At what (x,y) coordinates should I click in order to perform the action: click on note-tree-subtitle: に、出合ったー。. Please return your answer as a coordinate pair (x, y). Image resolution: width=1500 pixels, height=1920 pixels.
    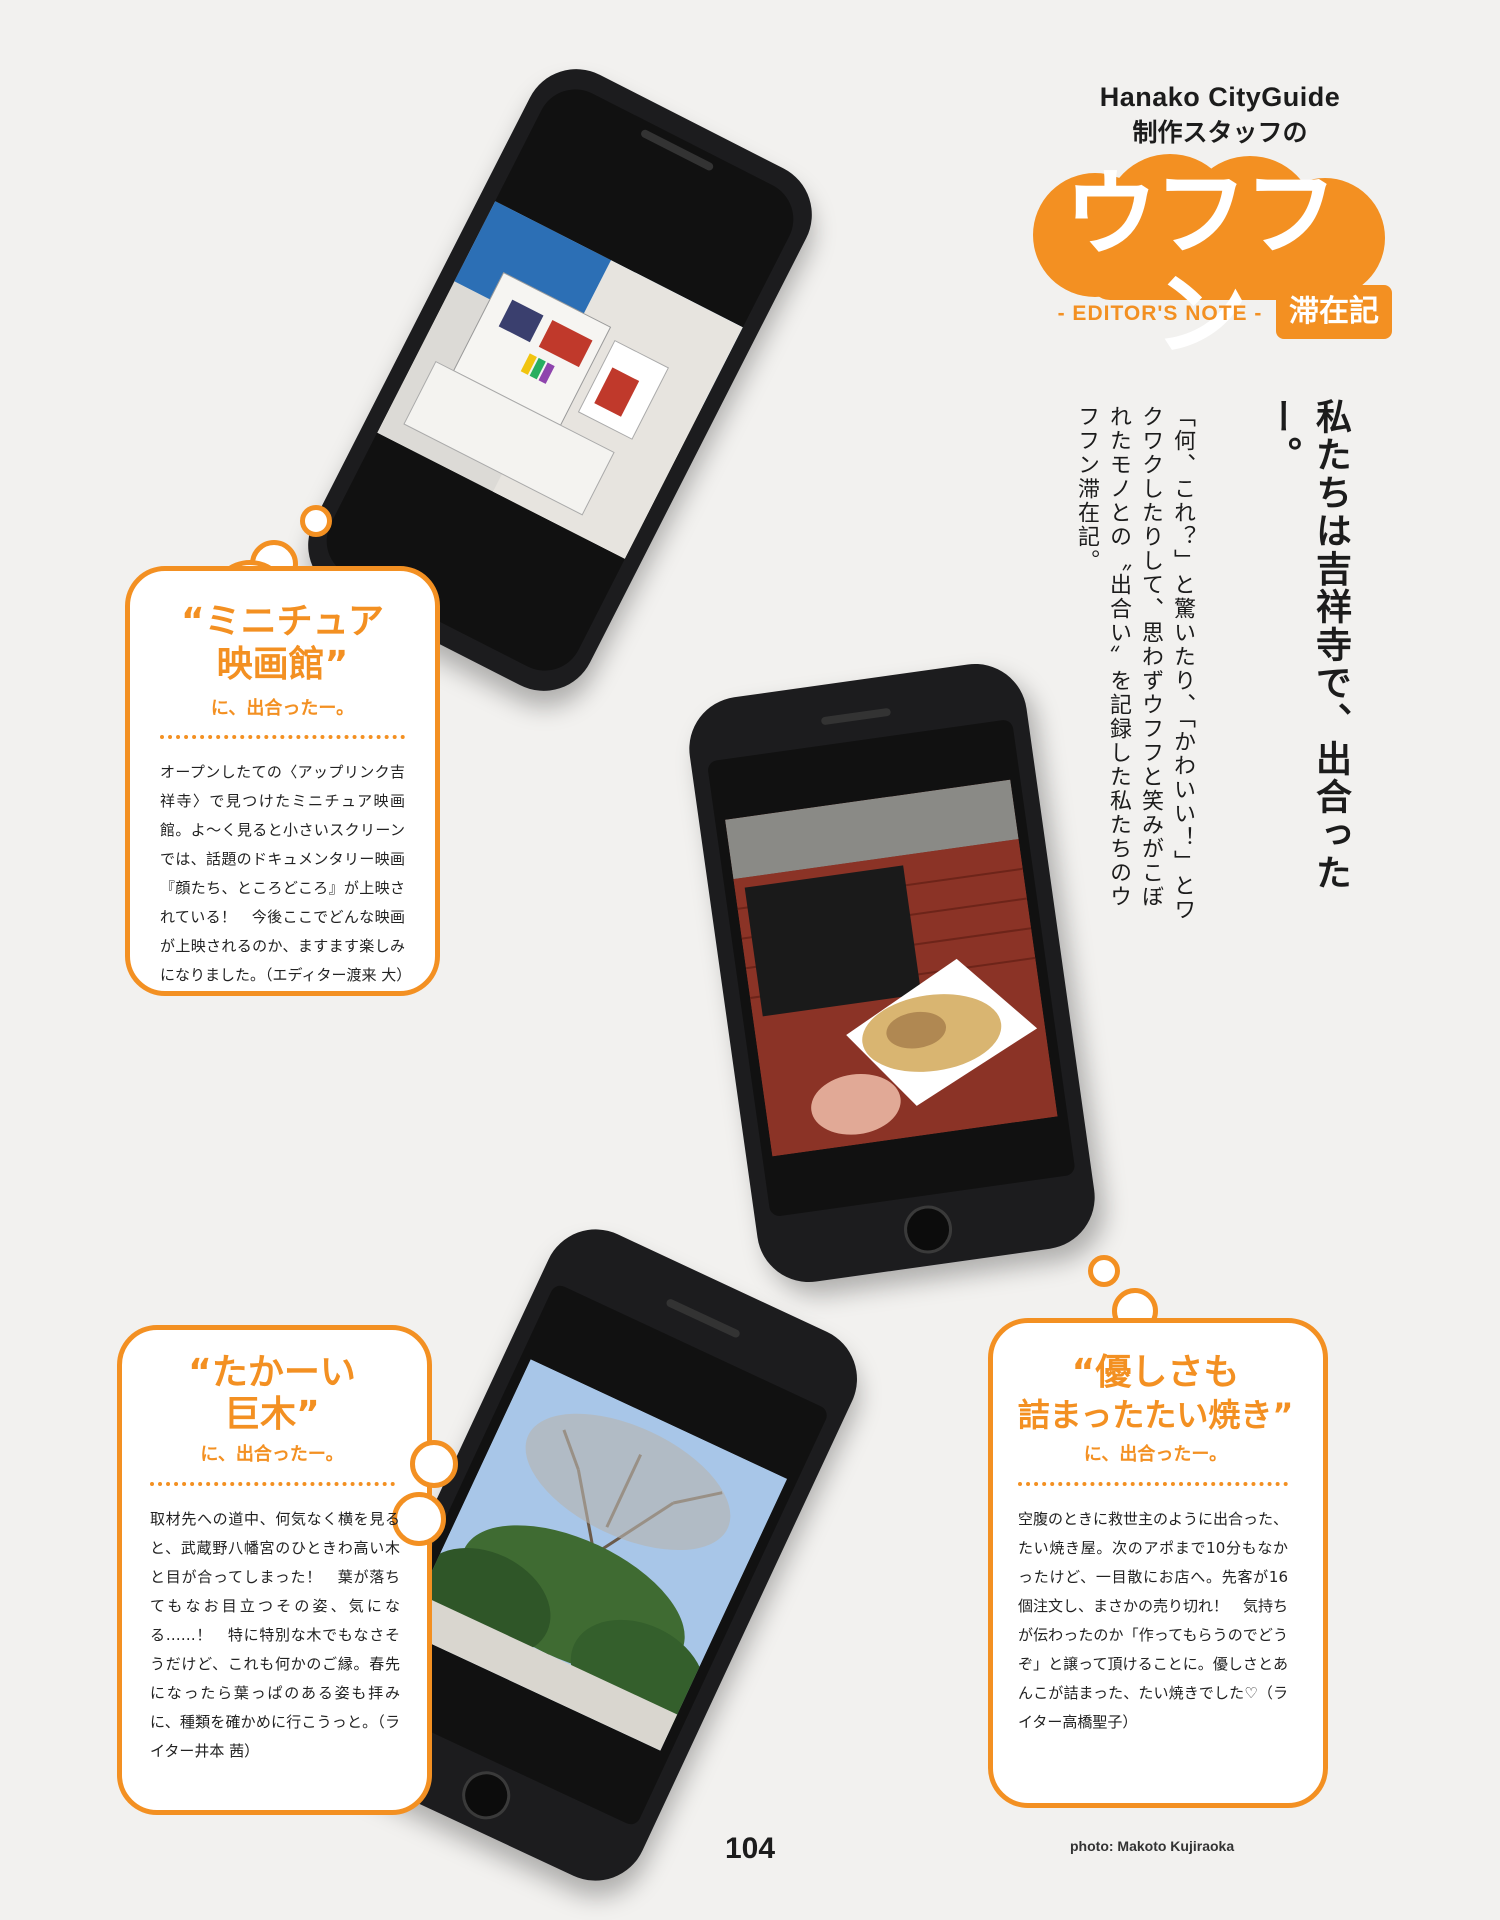
    Looking at the image, I should click on (272, 1454).